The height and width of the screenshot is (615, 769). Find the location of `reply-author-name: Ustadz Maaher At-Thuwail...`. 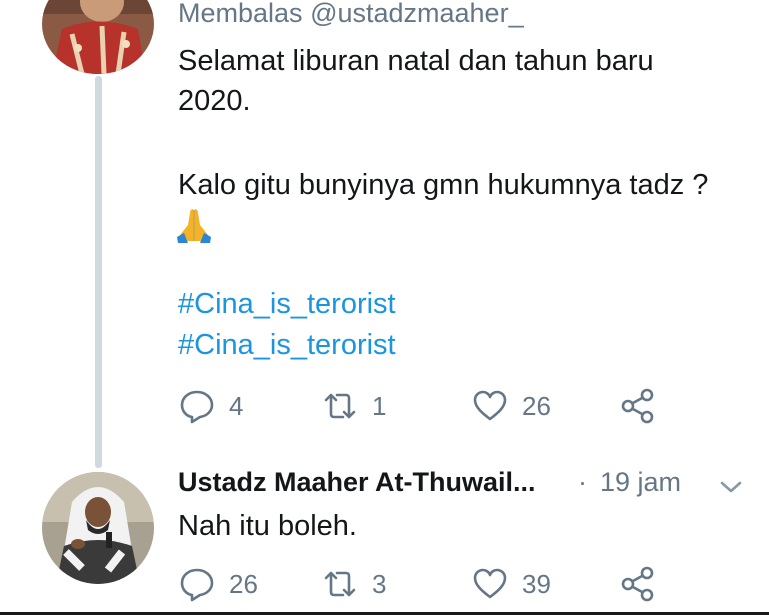

reply-author-name: Ustadz Maaher At-Thuwail... is located at coordinates (357, 482).